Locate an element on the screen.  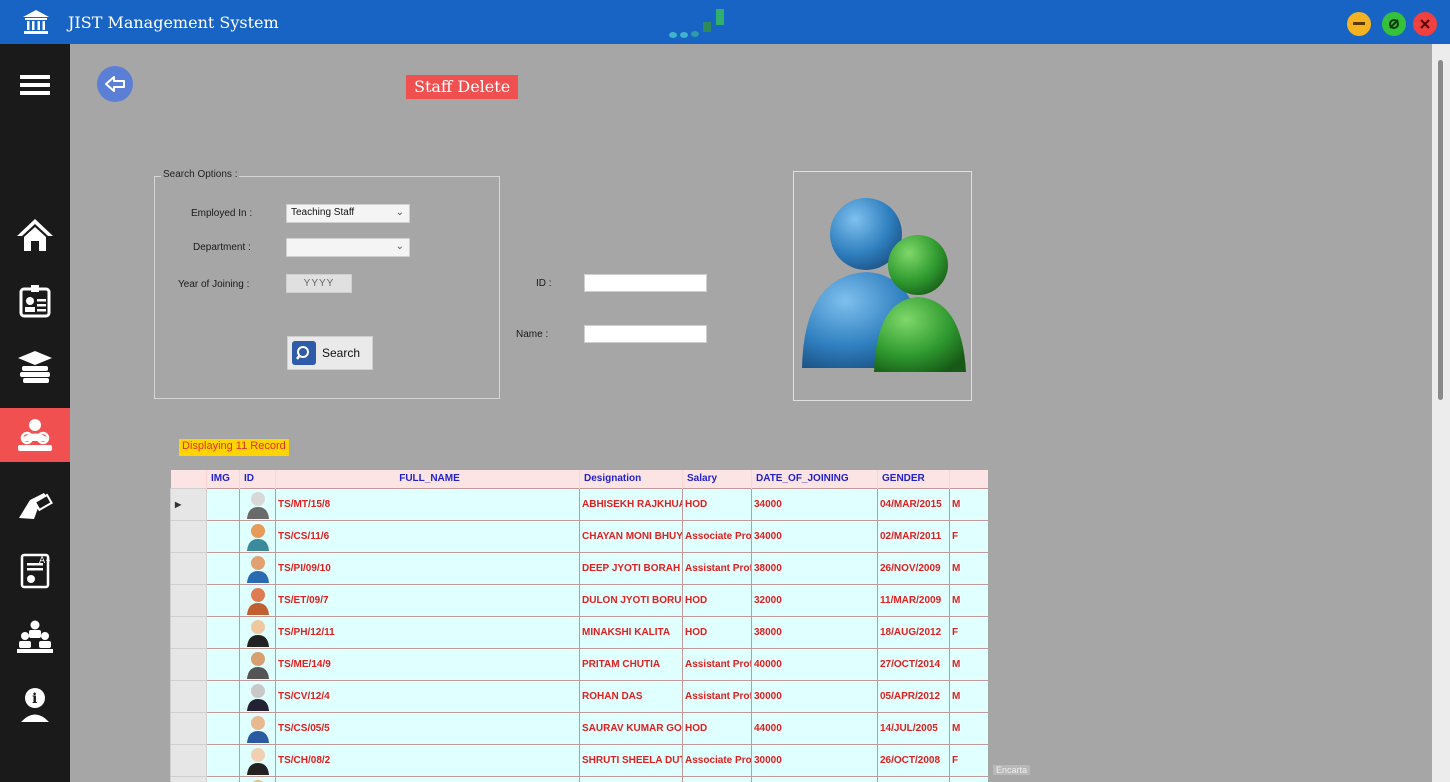
cell-full-name: SHRUTI SHEELA DUTTA is located at coordinates (631, 760).